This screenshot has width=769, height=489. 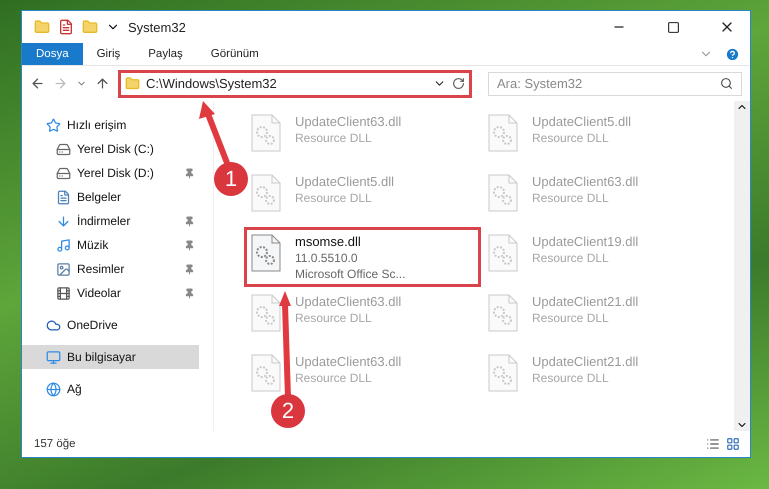 I want to click on ribbon-tab: Giriş, so click(x=108, y=54).